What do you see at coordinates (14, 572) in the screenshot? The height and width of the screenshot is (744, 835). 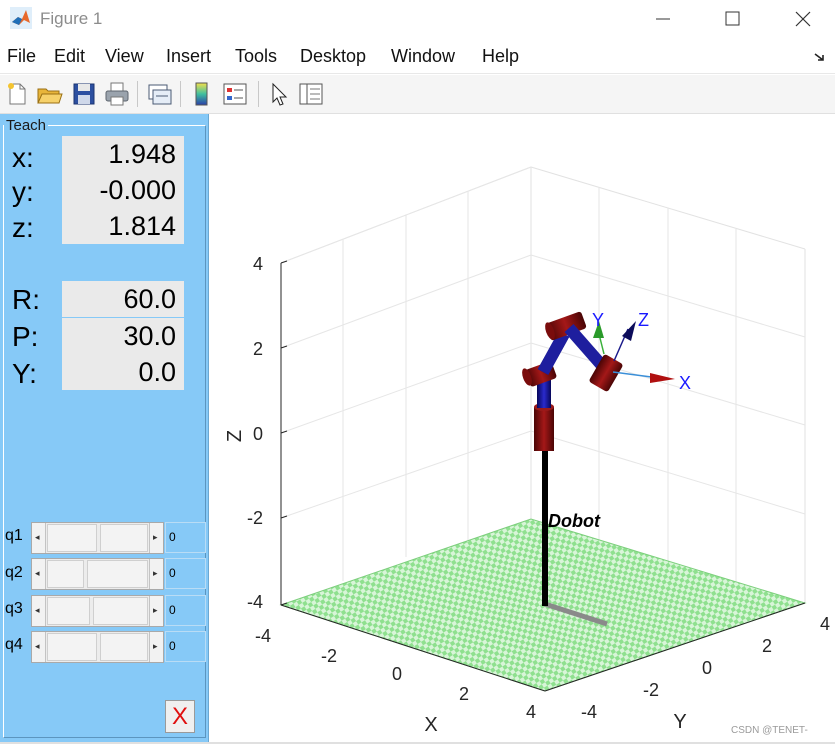 I see `joint-q2-label: q2` at bounding box center [14, 572].